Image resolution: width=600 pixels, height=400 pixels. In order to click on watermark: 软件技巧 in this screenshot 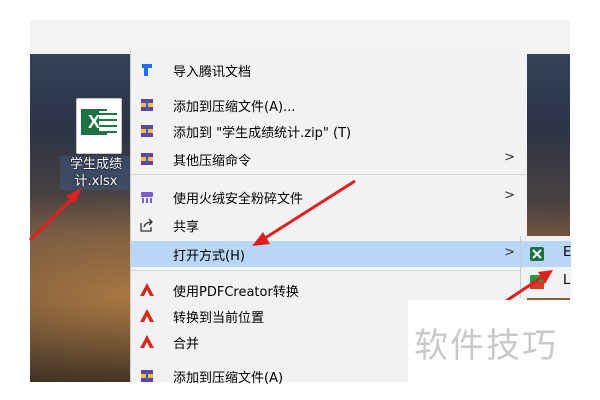, I will do `click(493, 341)`.